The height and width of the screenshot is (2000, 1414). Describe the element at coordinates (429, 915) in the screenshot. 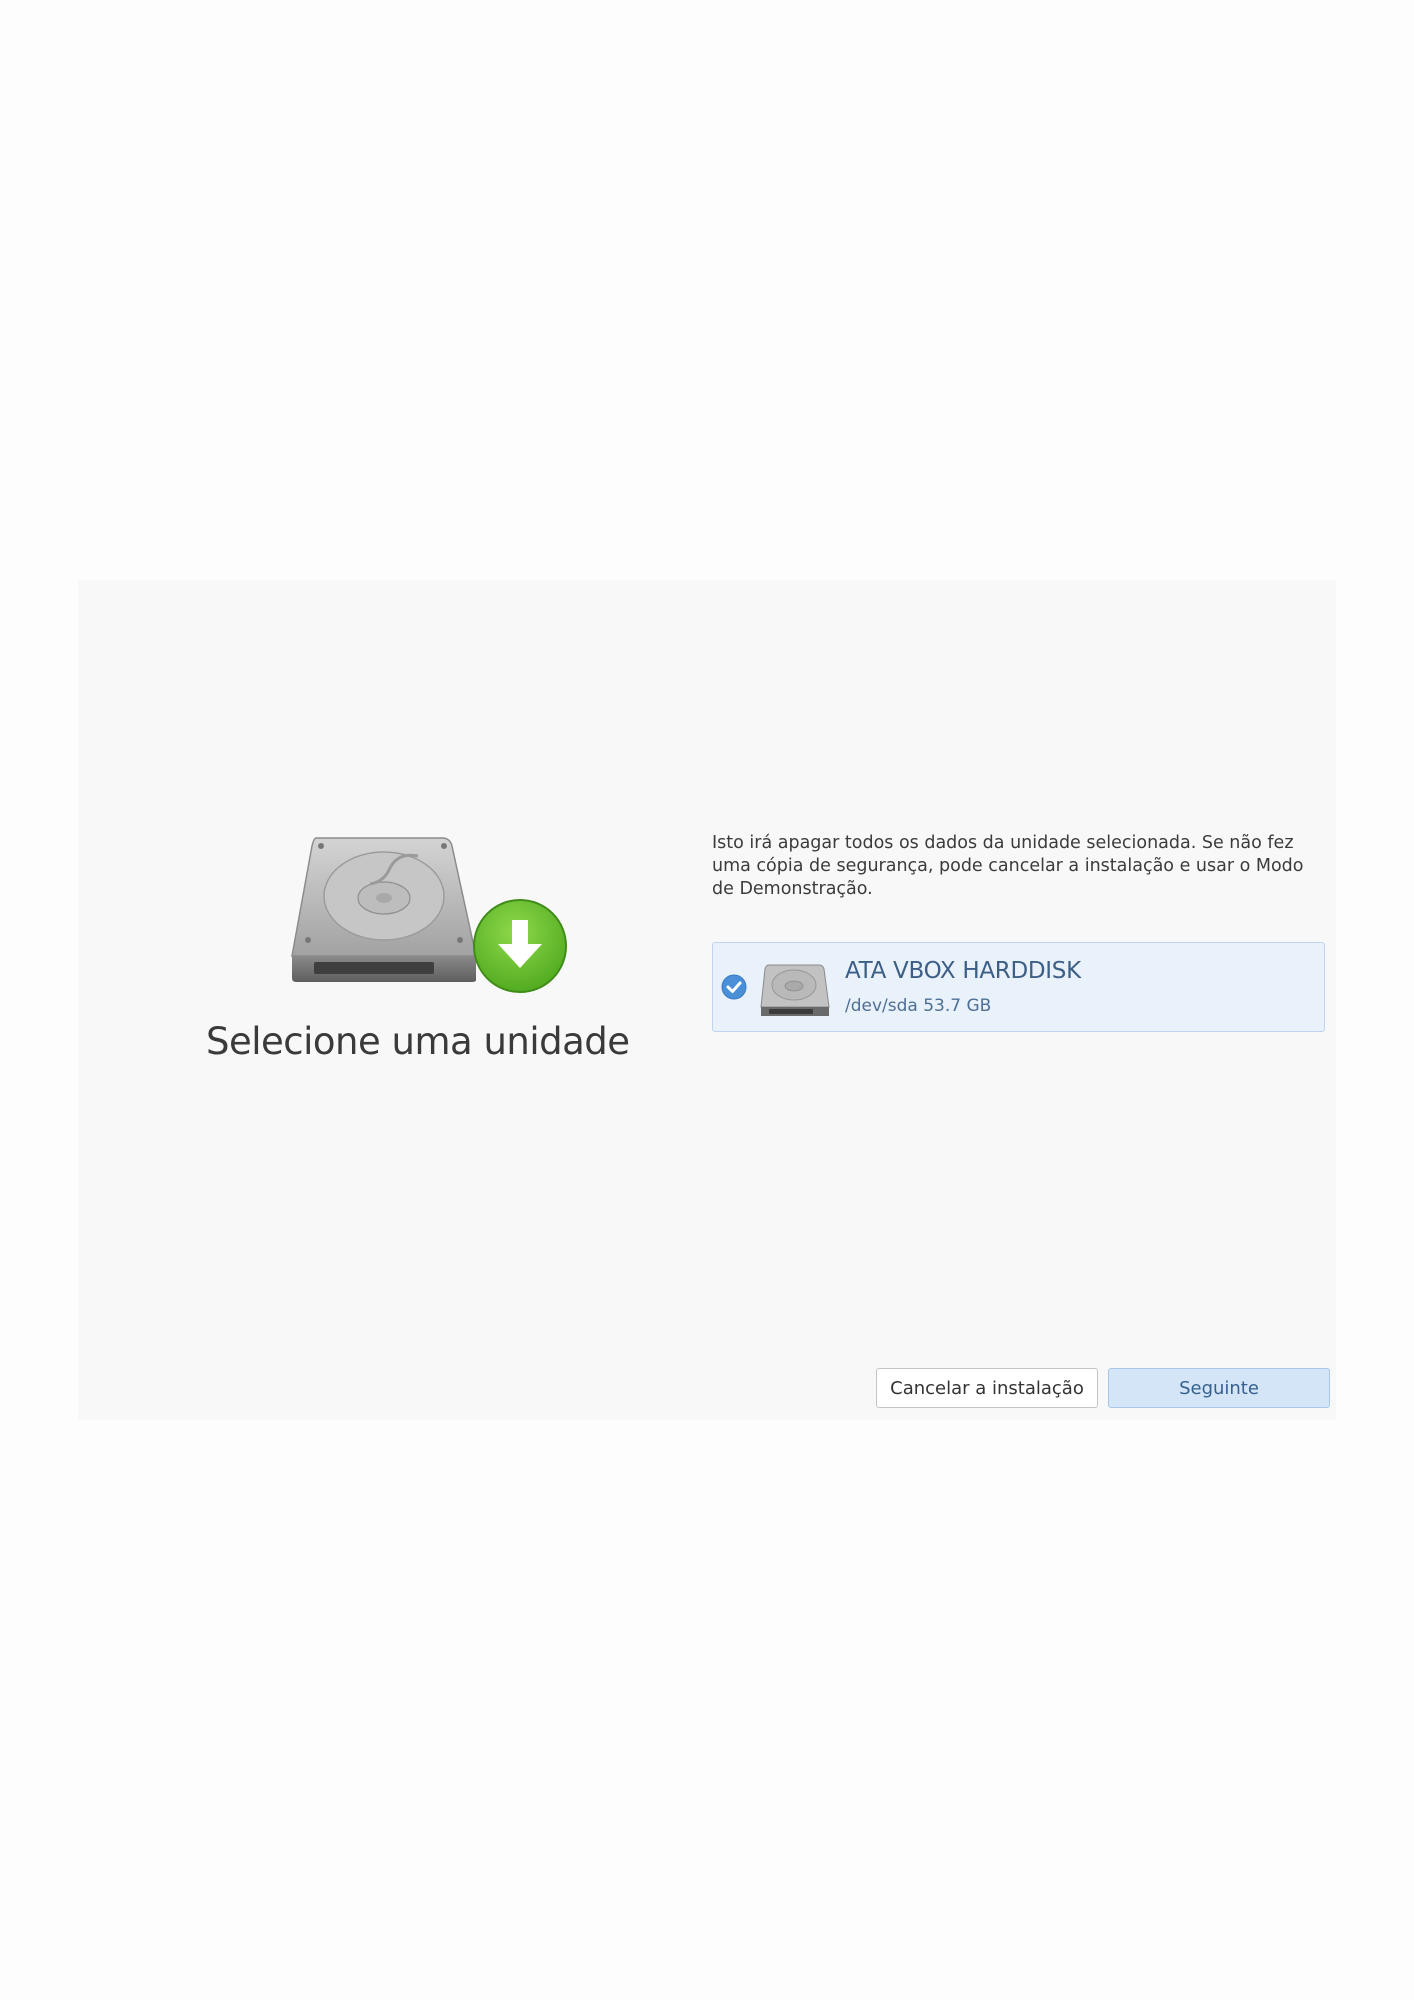

I see `harddisk-download-icon` at that location.